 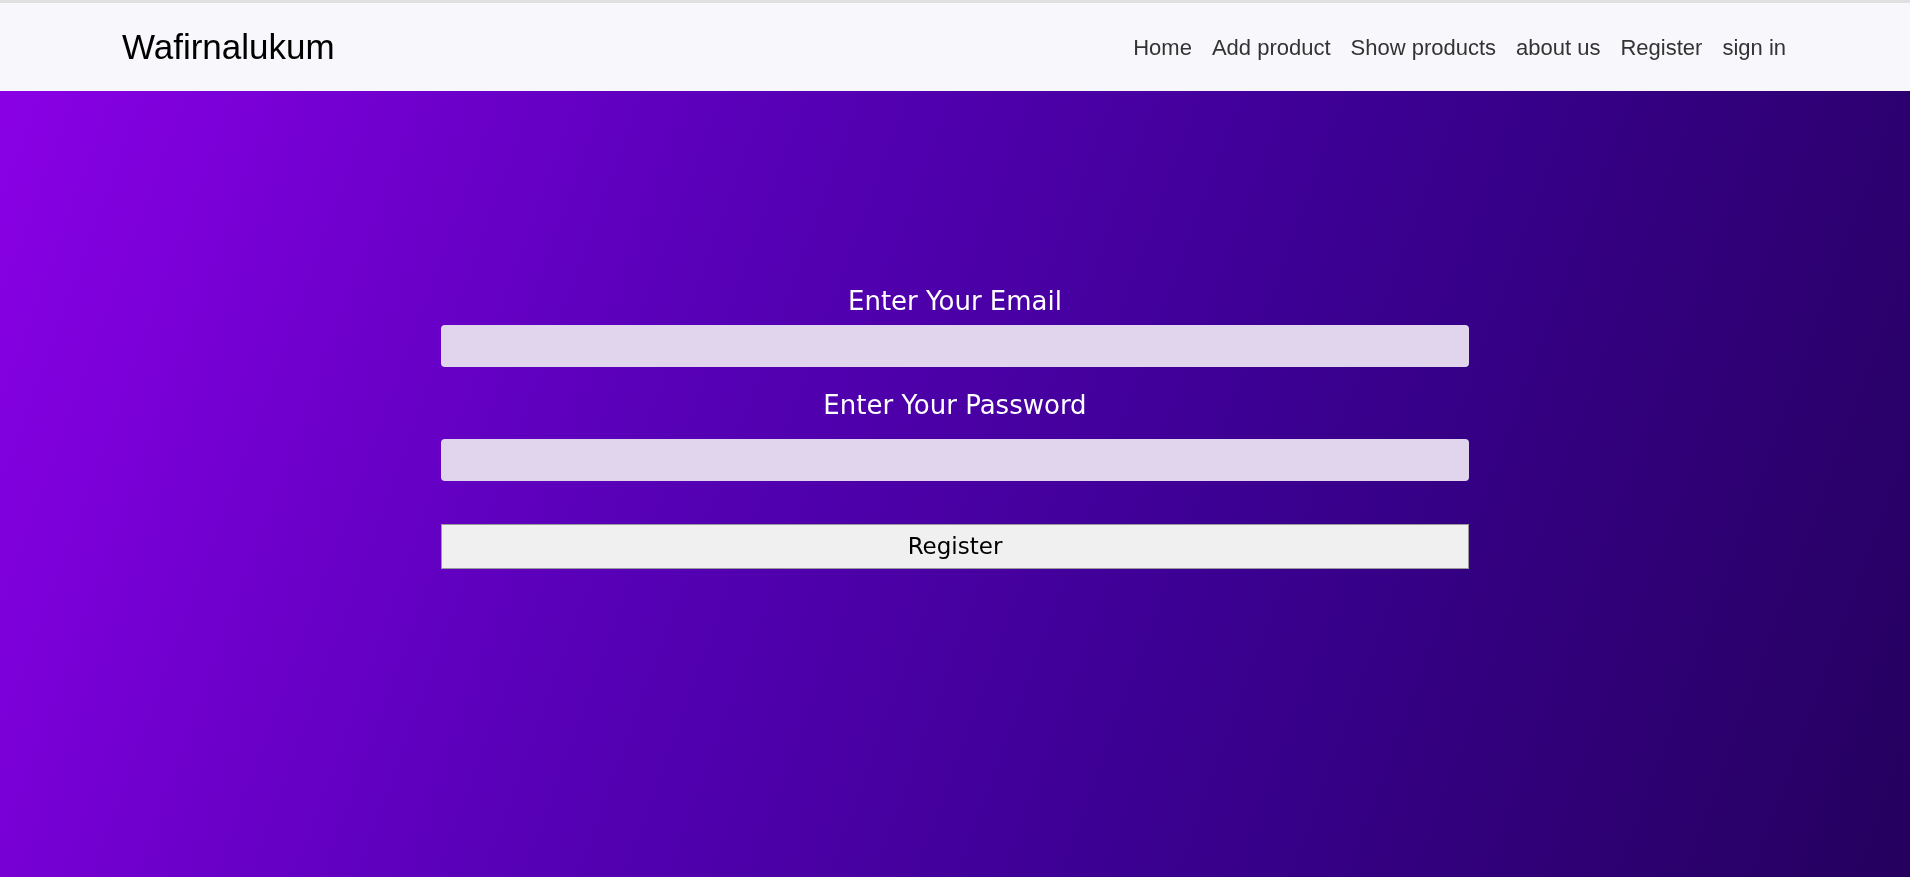 What do you see at coordinates (955, 546) in the screenshot?
I see `register-button: Register` at bounding box center [955, 546].